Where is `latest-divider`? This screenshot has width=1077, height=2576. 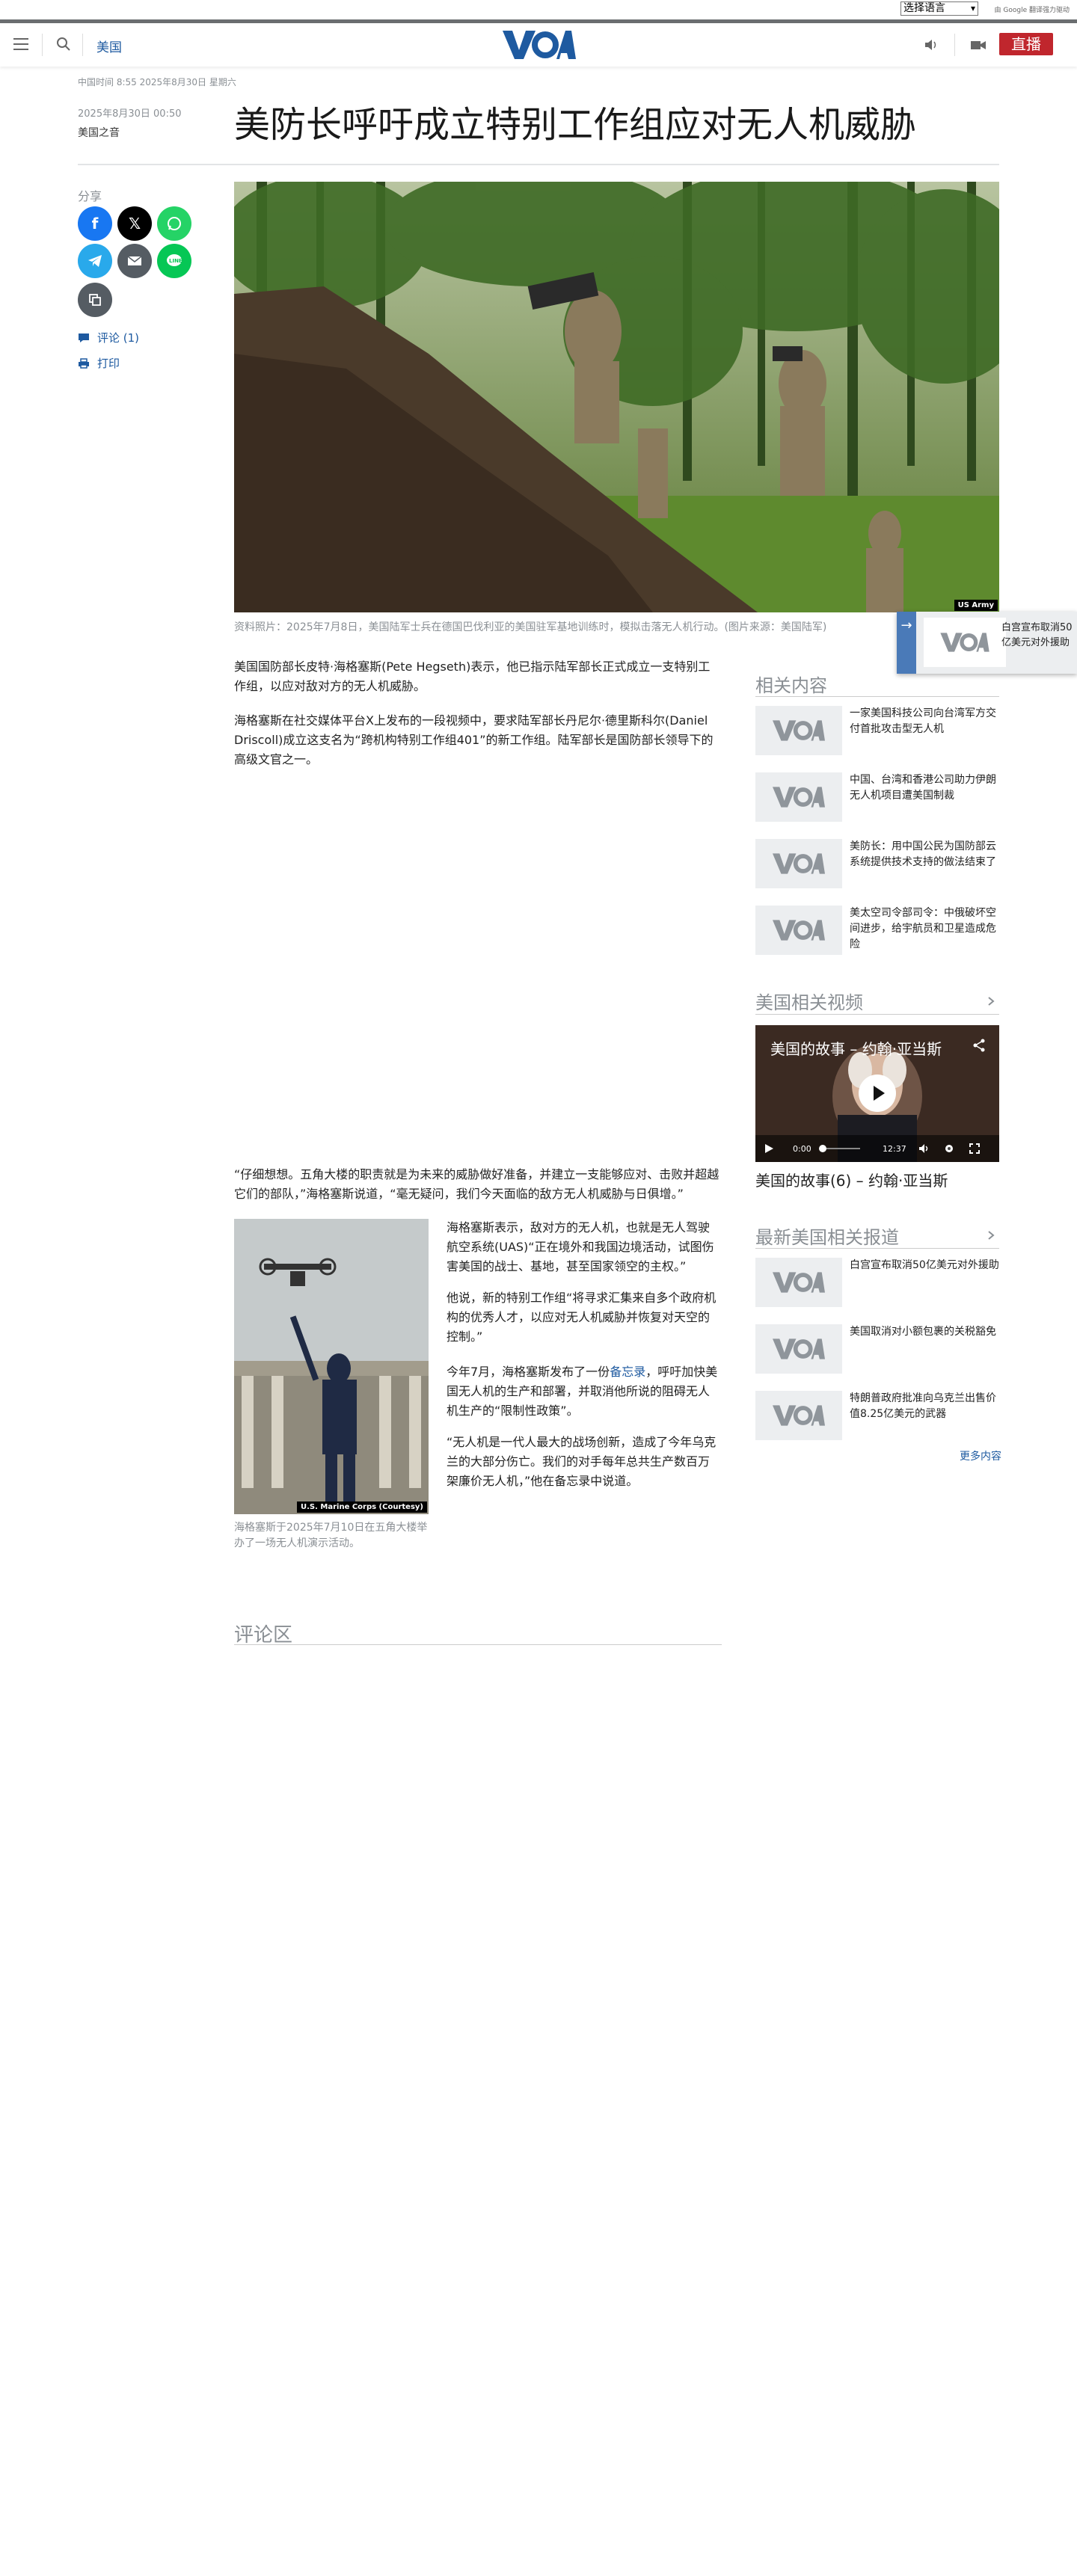
latest-divider is located at coordinates (877, 1248).